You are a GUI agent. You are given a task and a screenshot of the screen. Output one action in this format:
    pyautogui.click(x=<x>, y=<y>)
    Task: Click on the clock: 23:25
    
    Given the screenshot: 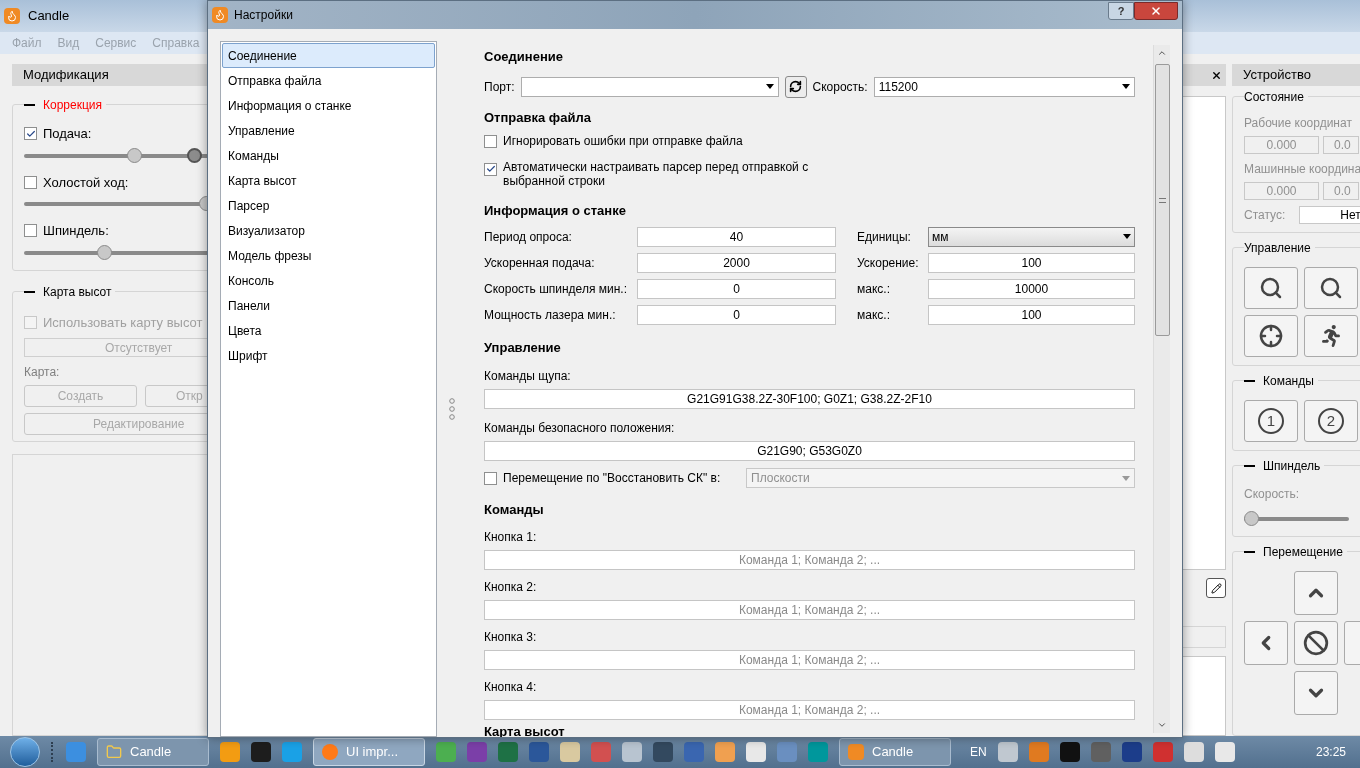 What is the action you would take?
    pyautogui.click(x=1330, y=752)
    